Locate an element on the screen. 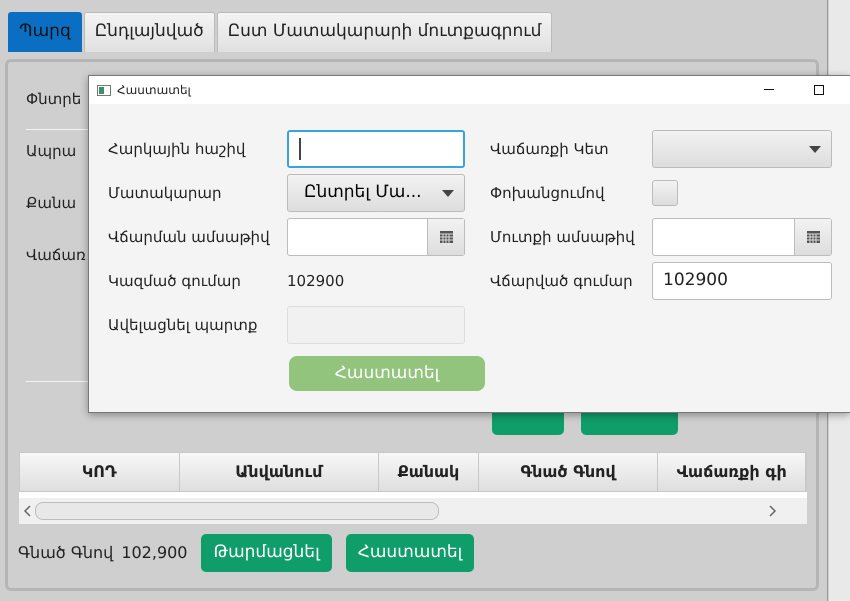 The height and width of the screenshot is (601, 850). minimize-icon is located at coordinates (769, 90).